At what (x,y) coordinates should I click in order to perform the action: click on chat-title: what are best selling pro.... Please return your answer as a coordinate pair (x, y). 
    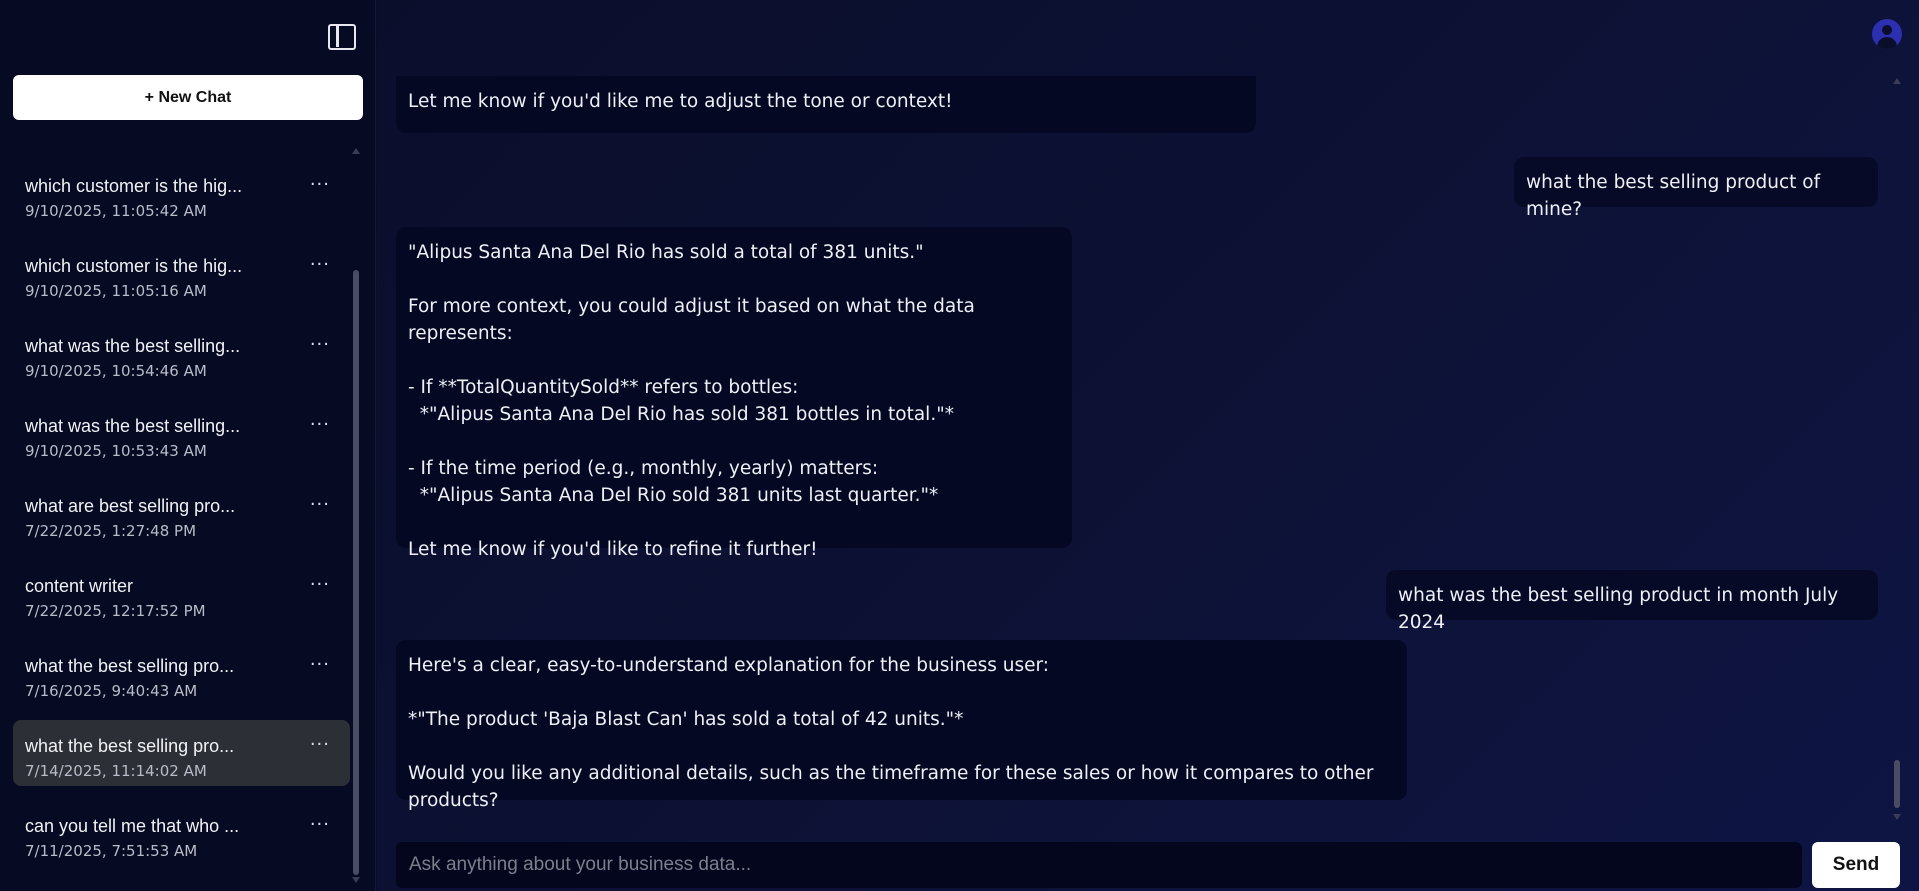
    Looking at the image, I should click on (130, 506).